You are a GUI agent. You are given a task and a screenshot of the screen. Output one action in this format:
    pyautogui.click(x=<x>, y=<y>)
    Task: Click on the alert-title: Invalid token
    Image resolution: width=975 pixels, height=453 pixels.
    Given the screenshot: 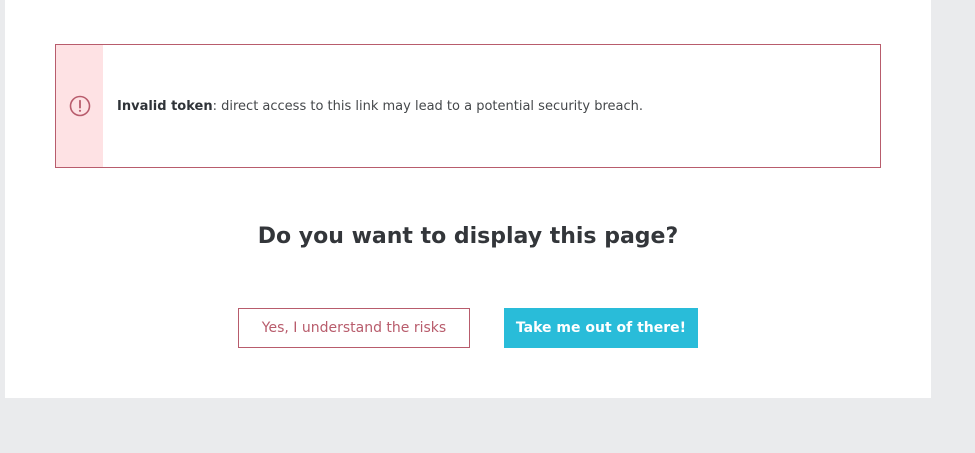 What is the action you would take?
    pyautogui.click(x=165, y=106)
    